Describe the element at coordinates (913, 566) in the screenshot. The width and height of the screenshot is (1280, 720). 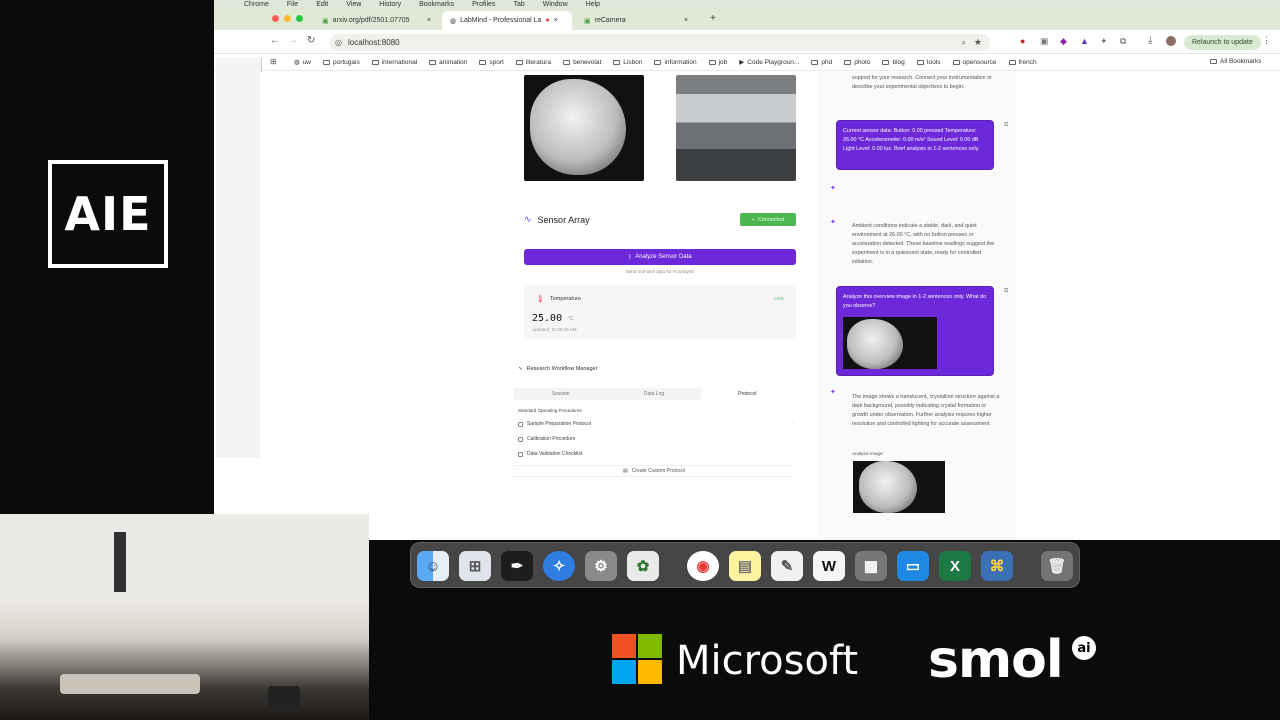
I see `keynote-icon: ▭` at that location.